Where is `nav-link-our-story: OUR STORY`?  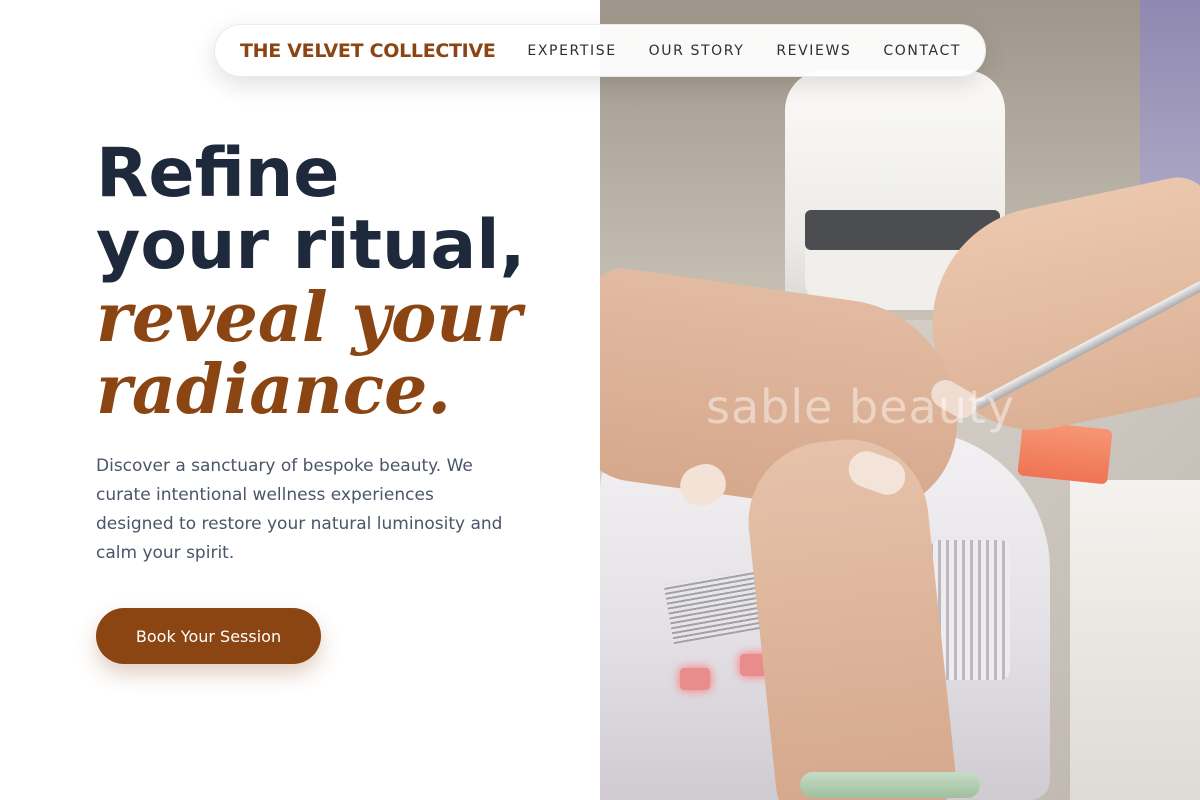 nav-link-our-story: OUR STORY is located at coordinates (697, 51).